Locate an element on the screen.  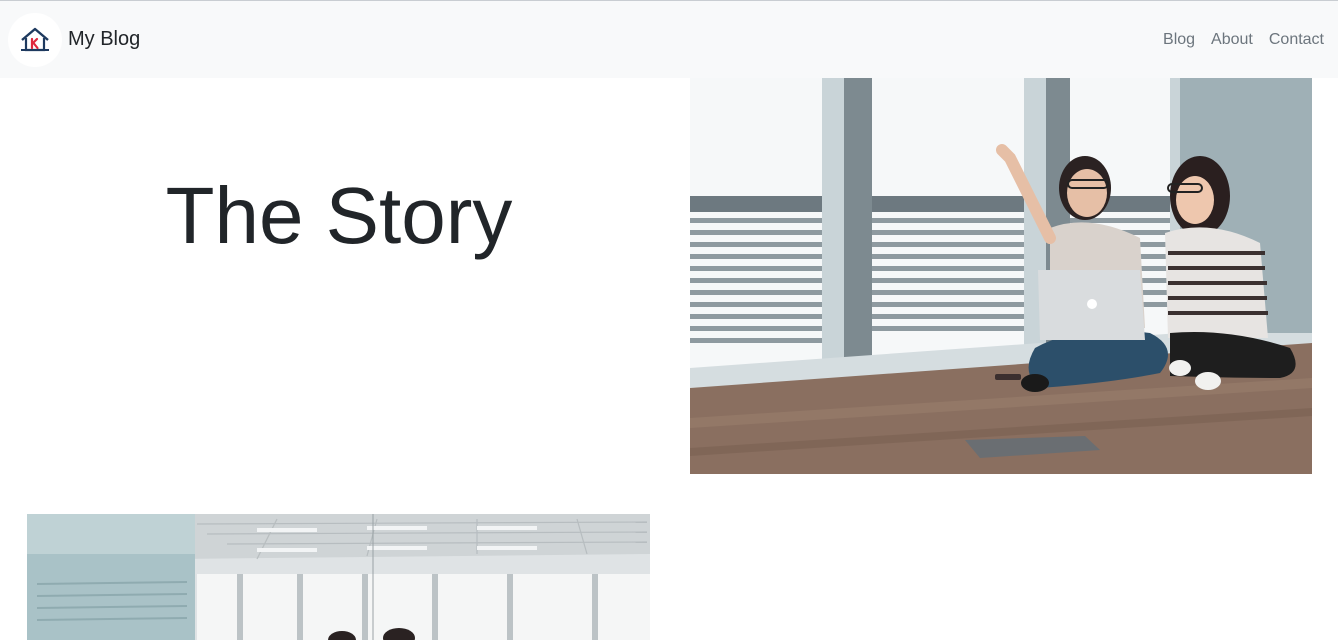
nav-links: Blog About Contact is located at coordinates (1235, 40).